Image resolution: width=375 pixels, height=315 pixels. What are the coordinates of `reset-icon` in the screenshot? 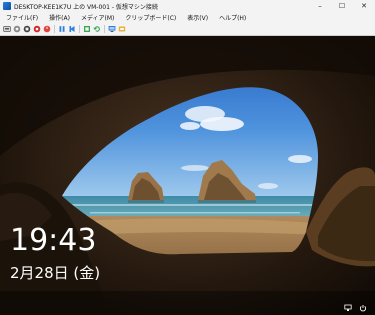 It's located at (72, 29).